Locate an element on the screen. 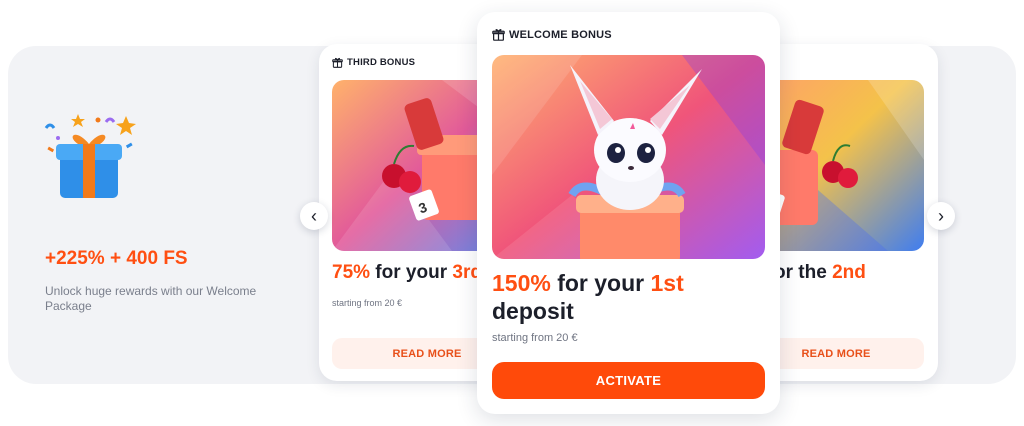 The image size is (1024, 426). chevron-right-icon: › is located at coordinates (941, 216).